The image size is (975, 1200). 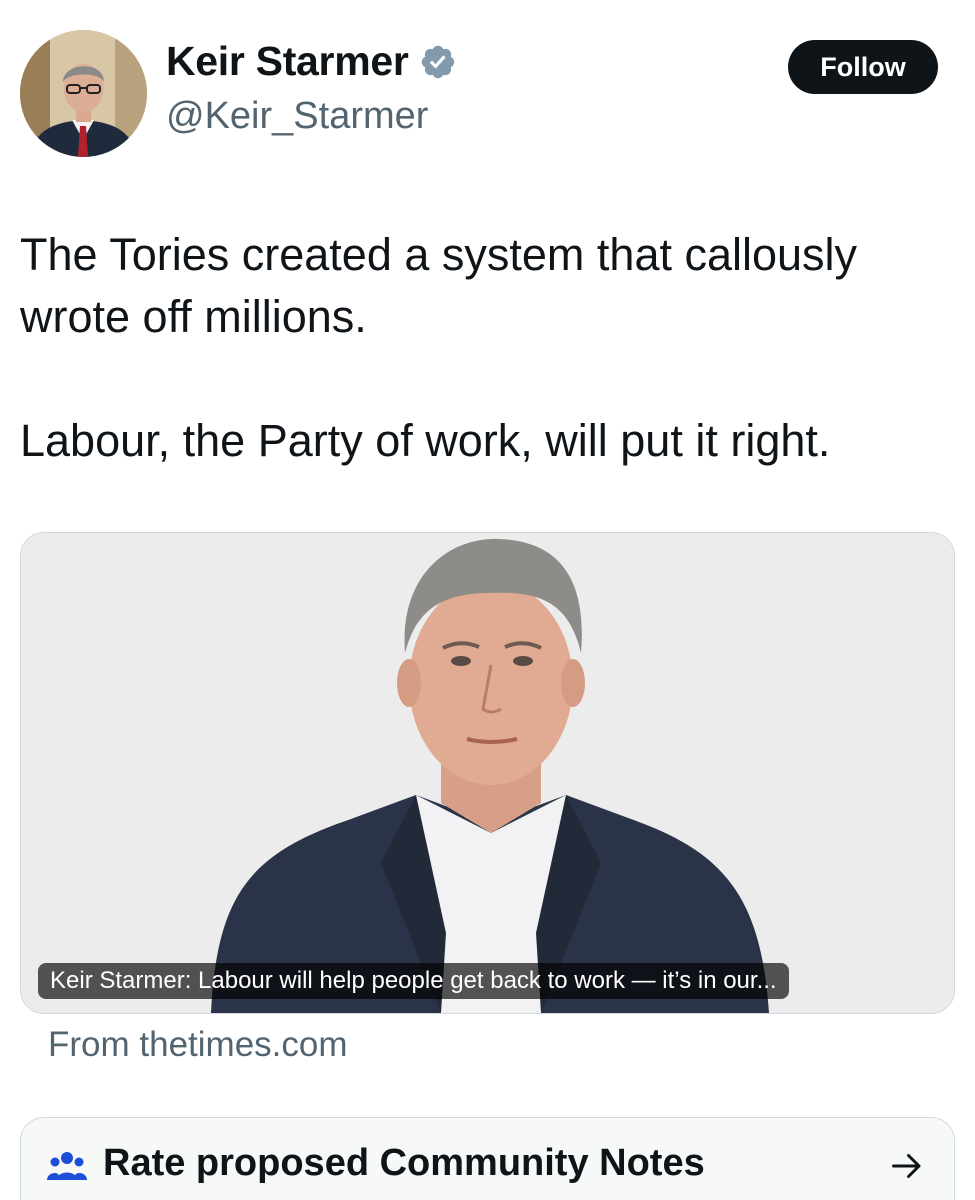 What do you see at coordinates (907, 1166) in the screenshot?
I see `arrow-right-icon` at bounding box center [907, 1166].